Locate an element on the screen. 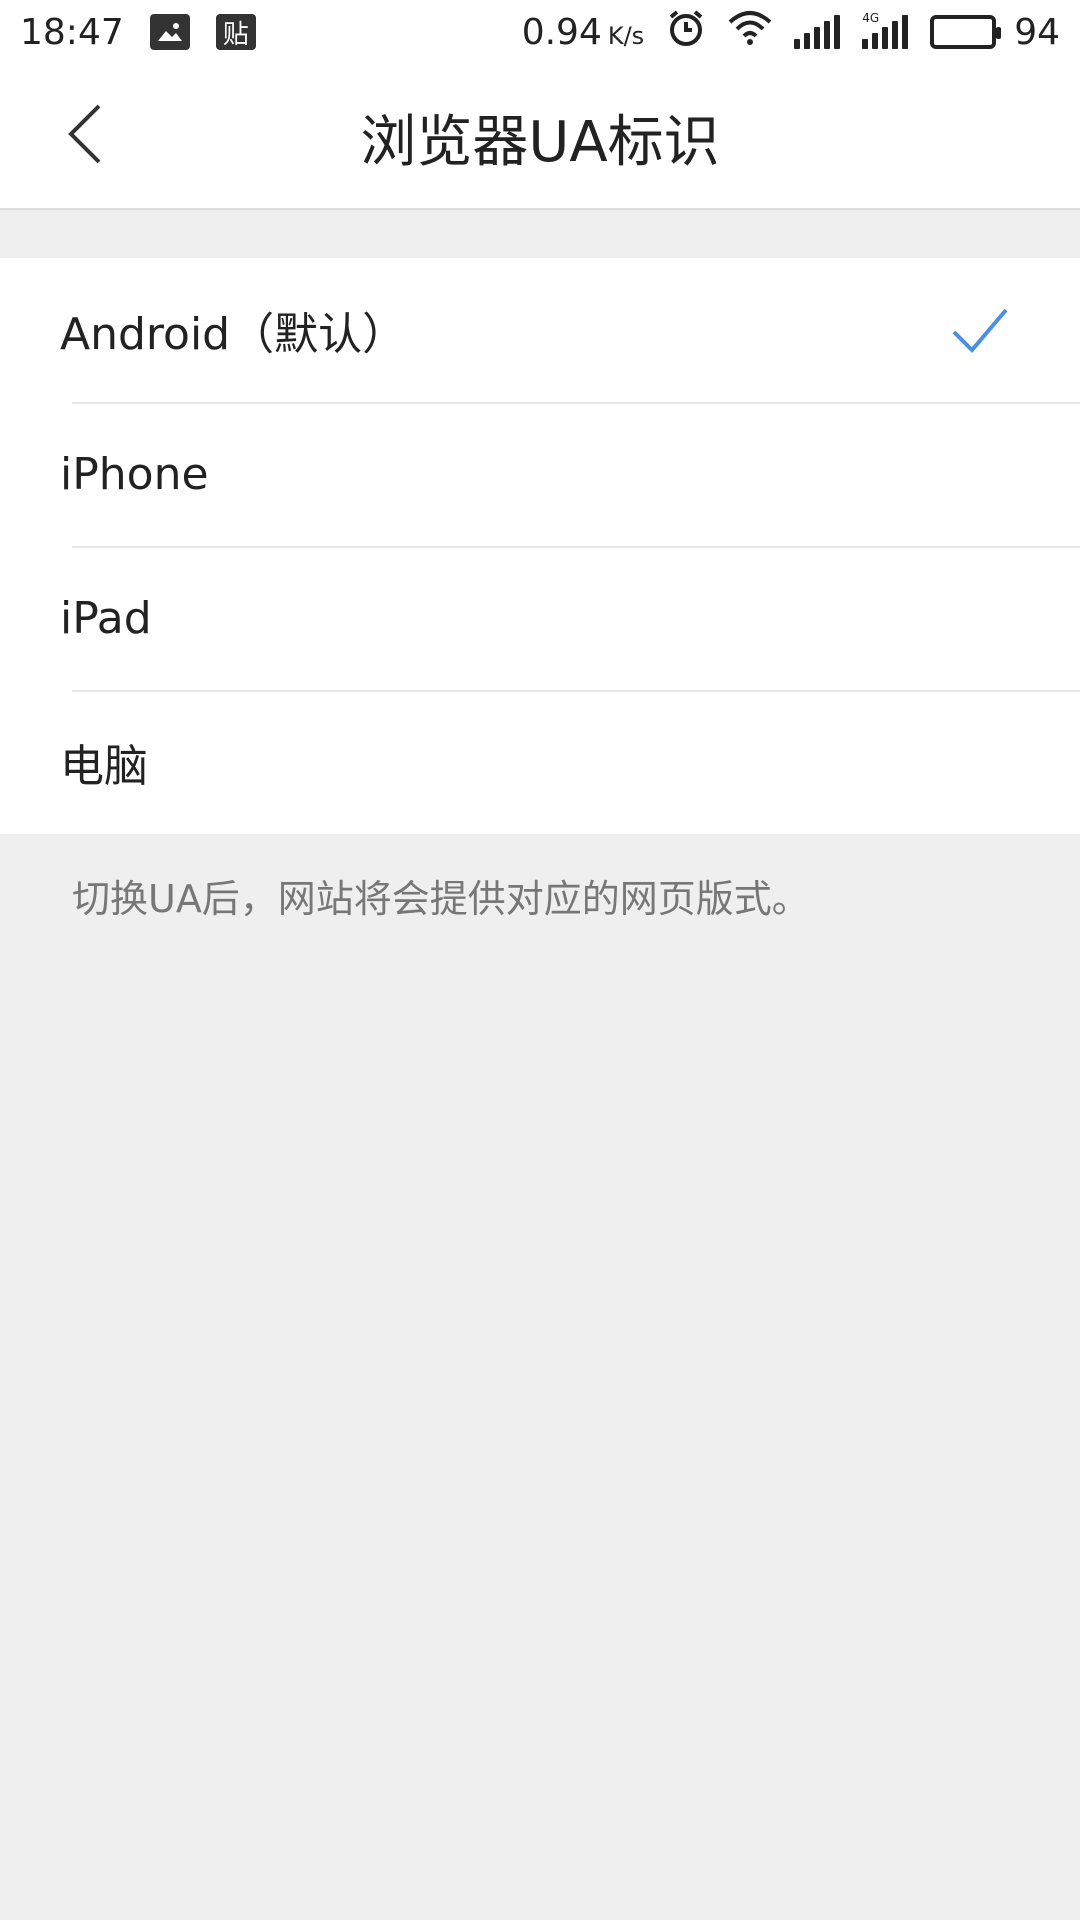 The height and width of the screenshot is (1920, 1080). app-bar: 浏览器UA标识 is located at coordinates (540, 137).